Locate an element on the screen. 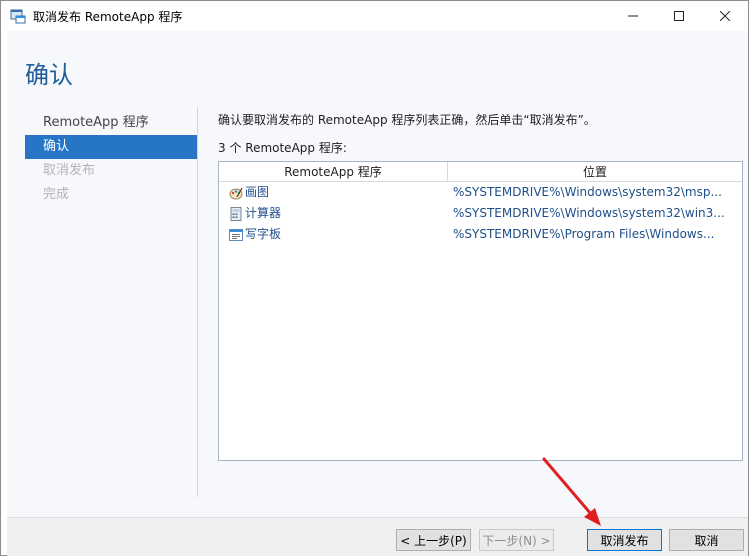  nav-item-remoteapp-programs: RemoteApp 程序 is located at coordinates (111, 123).